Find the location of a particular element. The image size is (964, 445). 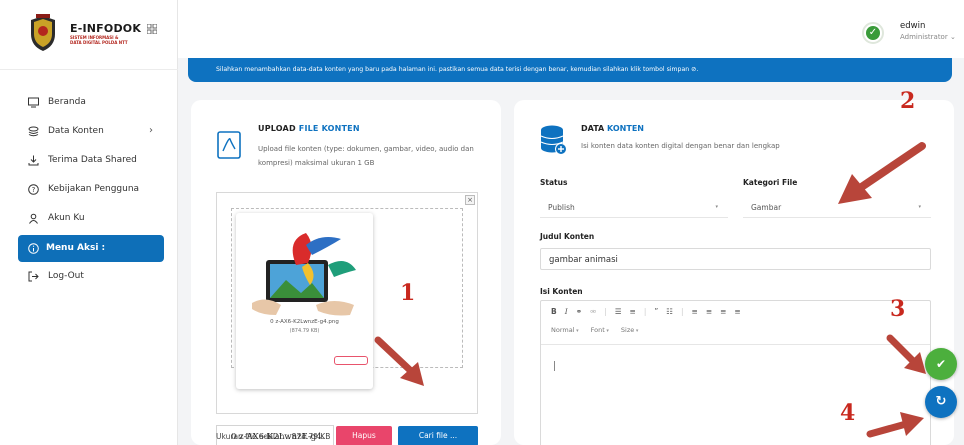

table-icon: ☷ is located at coordinates (669, 313).